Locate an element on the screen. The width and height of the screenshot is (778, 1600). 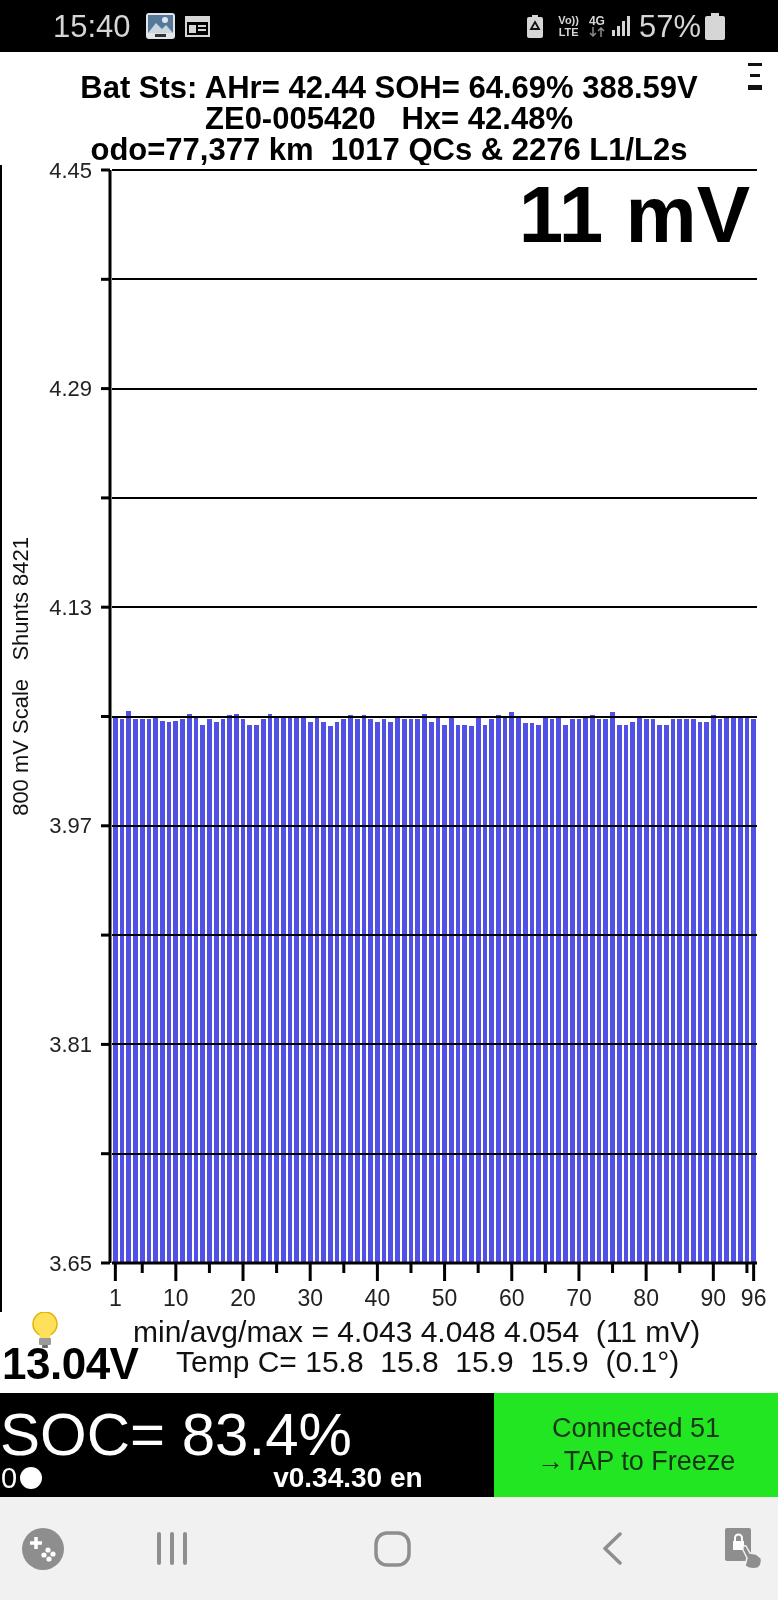
axis-title: 800 mV Scale Shunts 8421 is located at coordinates (21, 676).